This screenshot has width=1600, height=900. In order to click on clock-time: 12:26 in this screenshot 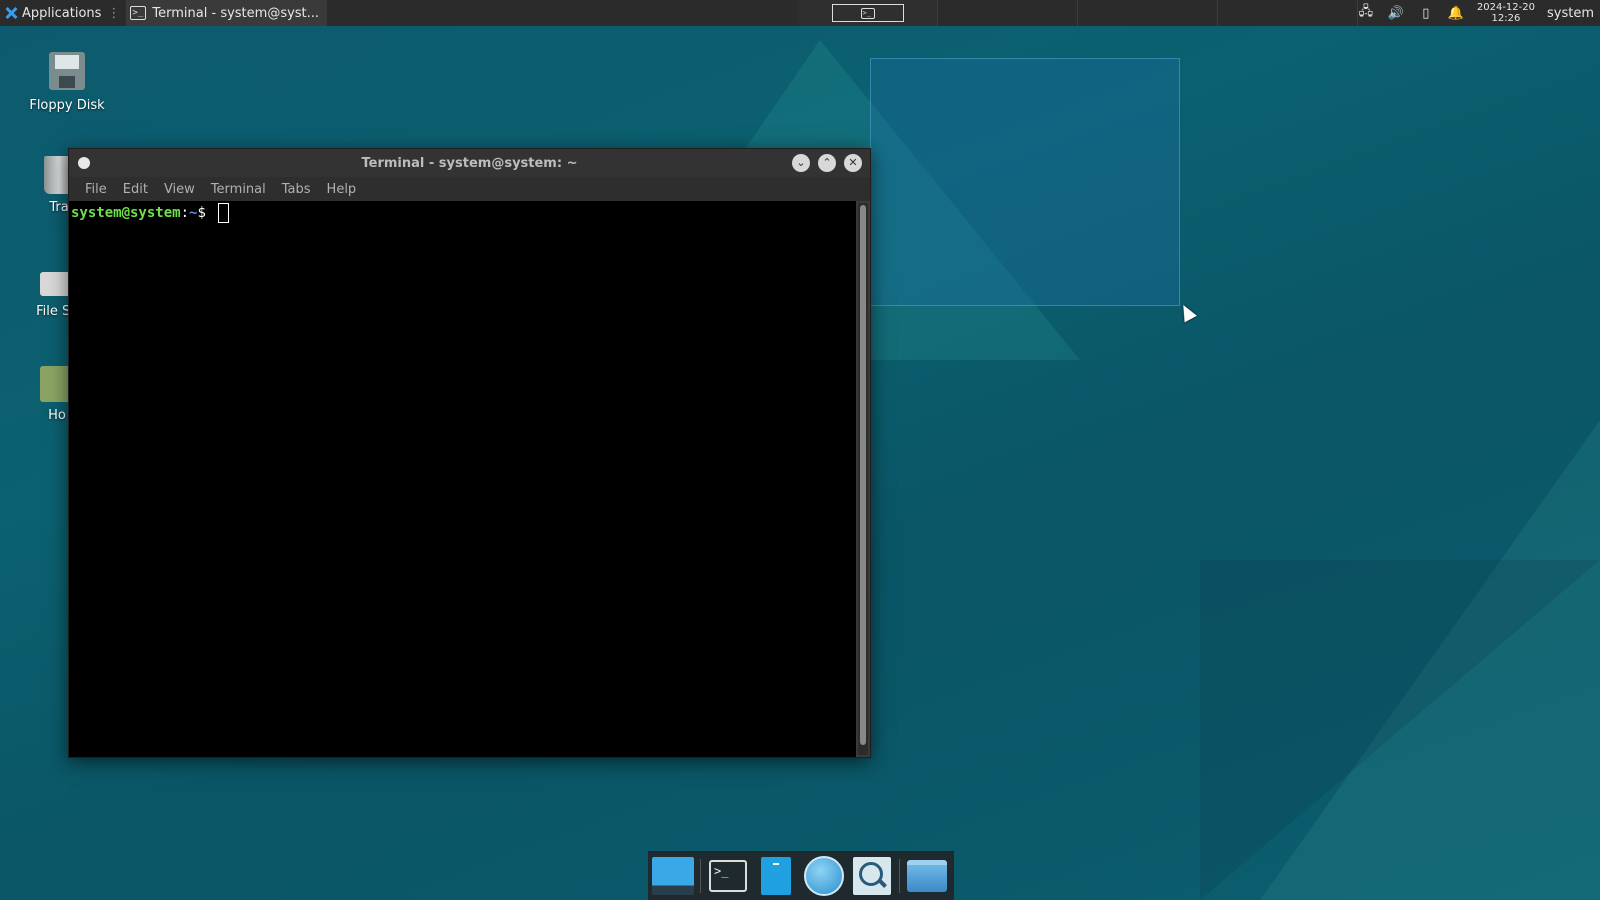, I will do `click(1506, 18)`.